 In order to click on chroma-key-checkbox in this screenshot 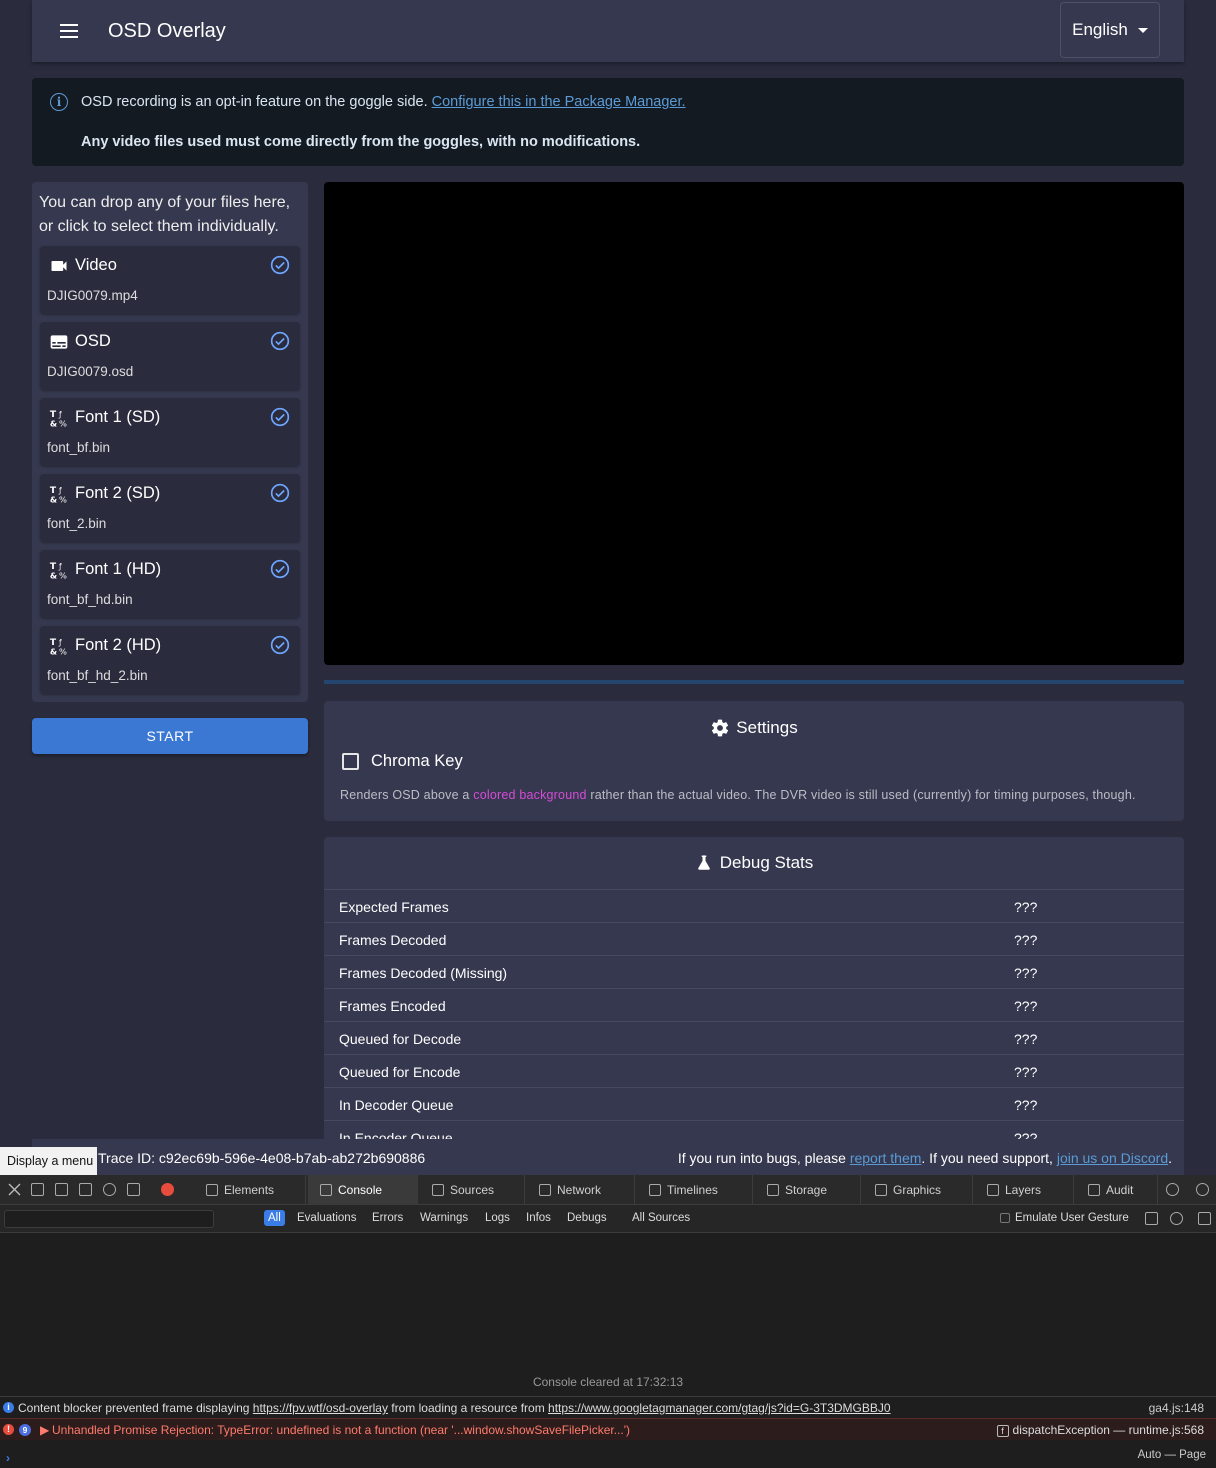, I will do `click(350, 761)`.